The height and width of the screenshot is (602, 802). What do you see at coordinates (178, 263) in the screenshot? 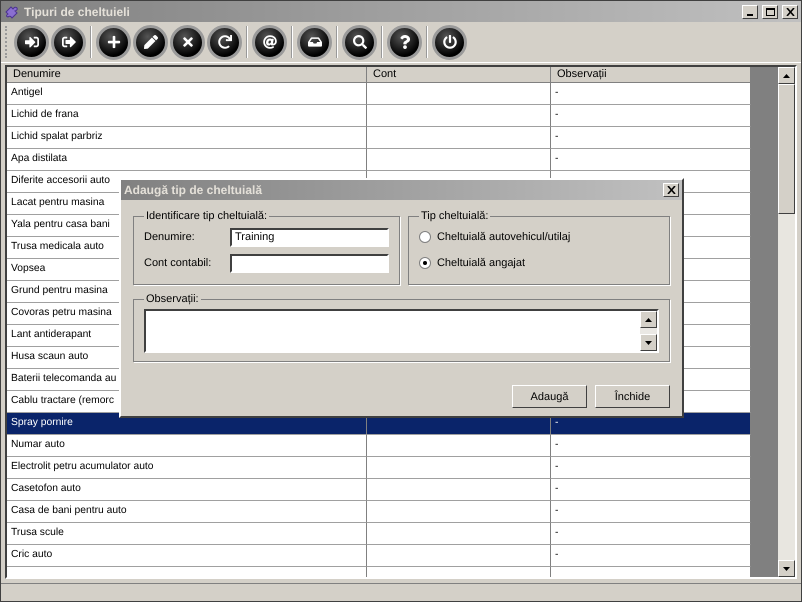
I see `field-label: Cont contabil:` at bounding box center [178, 263].